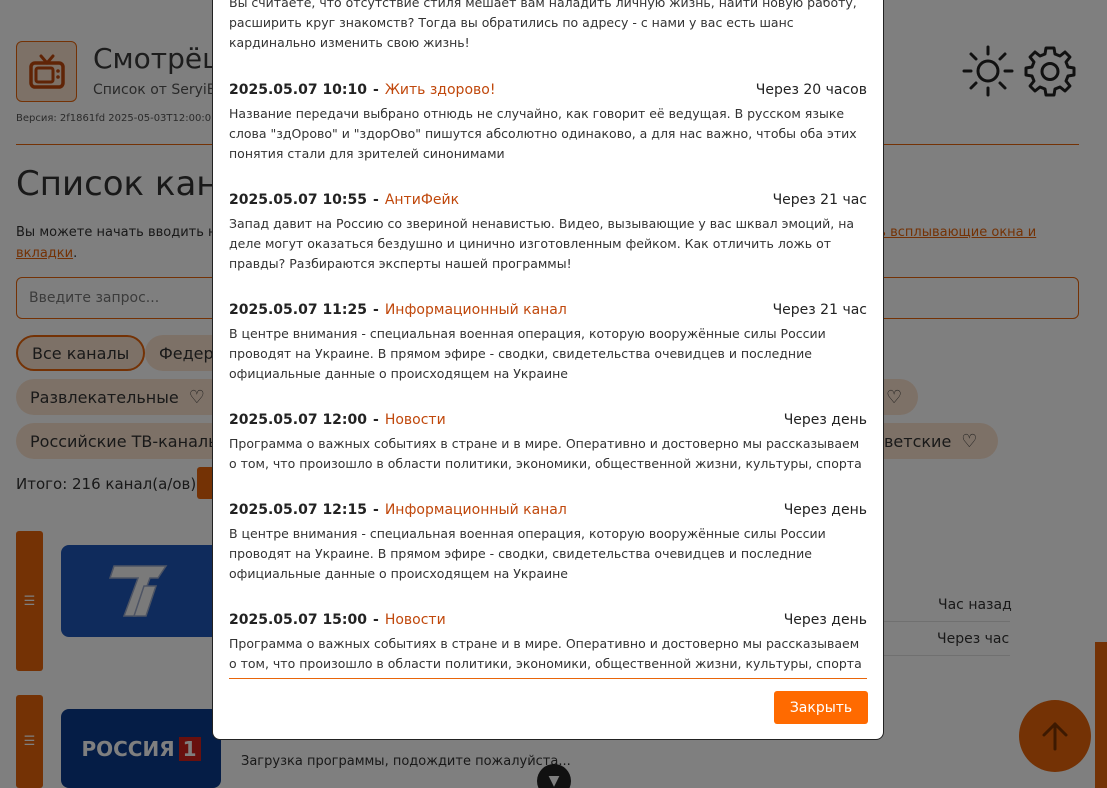 The image size is (1107, 788). I want to click on program-relative-time: Через 20 часов, so click(811, 90).